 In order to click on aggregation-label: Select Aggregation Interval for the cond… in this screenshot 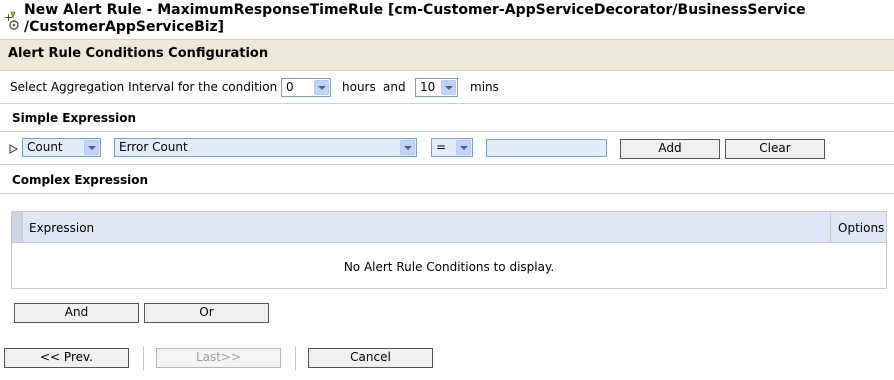, I will do `click(148, 87)`.